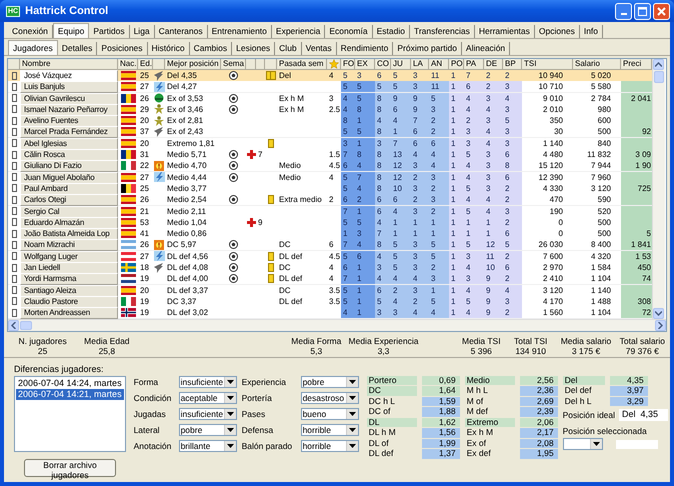  I want to click on menu-tab: Equipo, so click(71, 30).